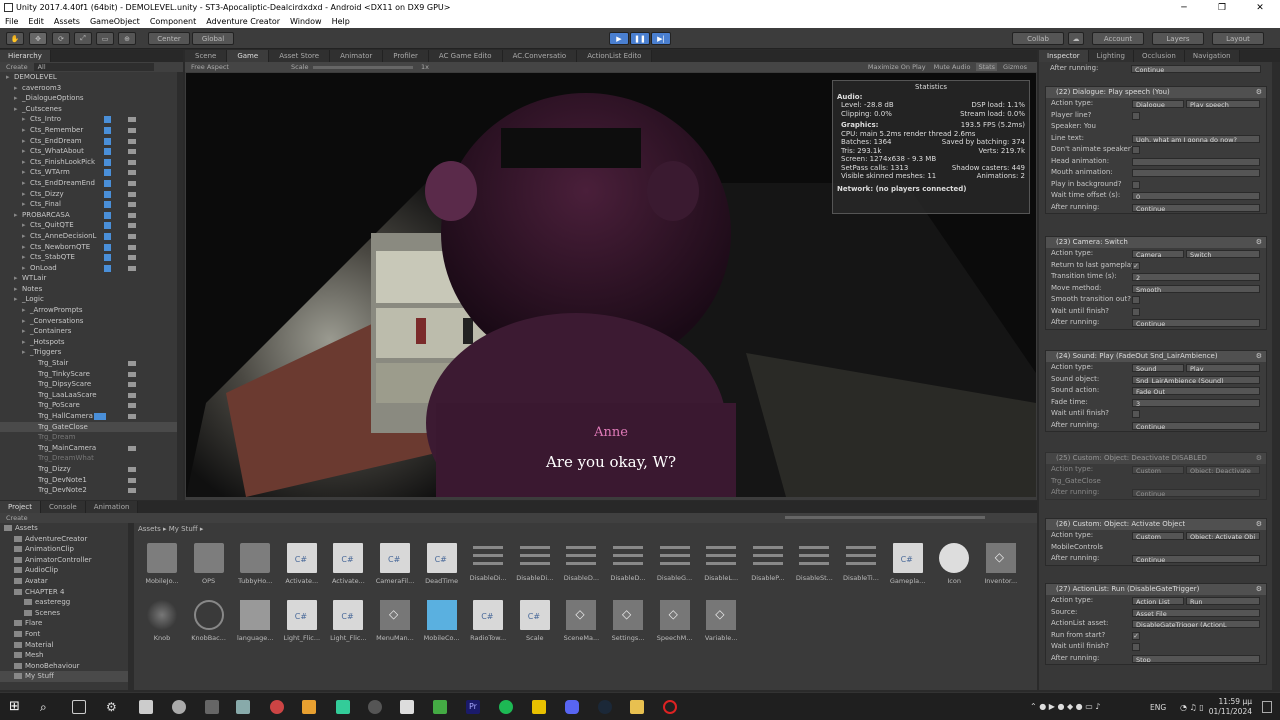  What do you see at coordinates (1260, 7) in the screenshot?
I see `close-button: ✕` at bounding box center [1260, 7].